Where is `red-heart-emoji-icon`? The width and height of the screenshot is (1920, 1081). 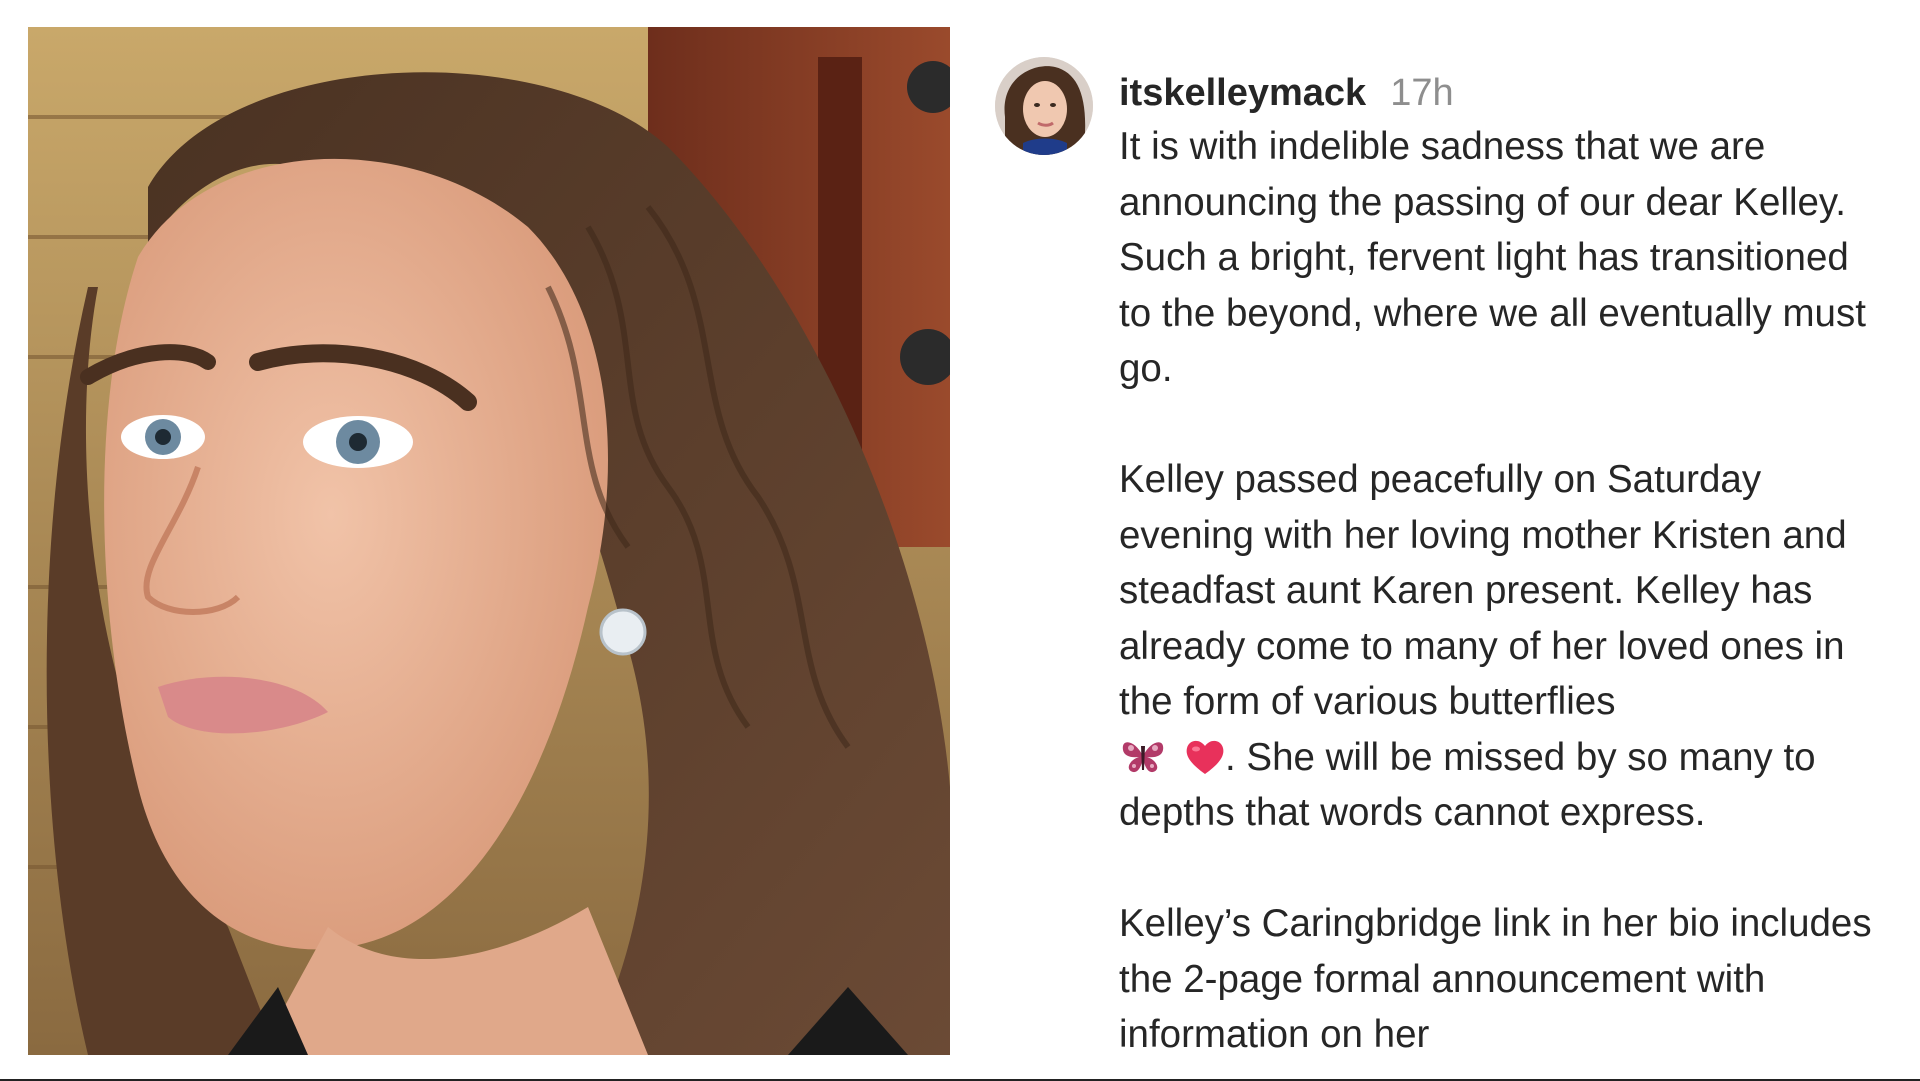
red-heart-emoji-icon is located at coordinates (1205, 757).